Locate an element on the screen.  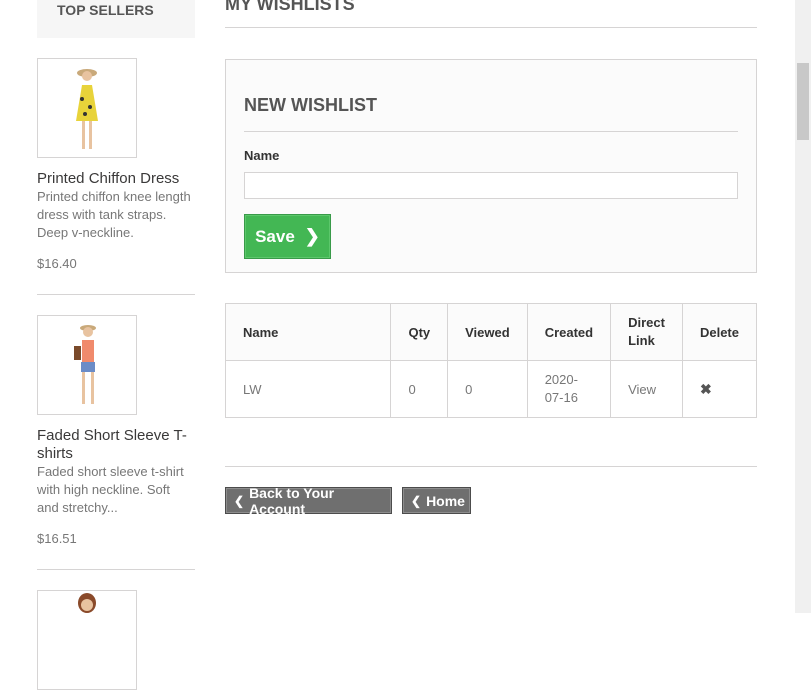
product-card is located at coordinates (116, 640).